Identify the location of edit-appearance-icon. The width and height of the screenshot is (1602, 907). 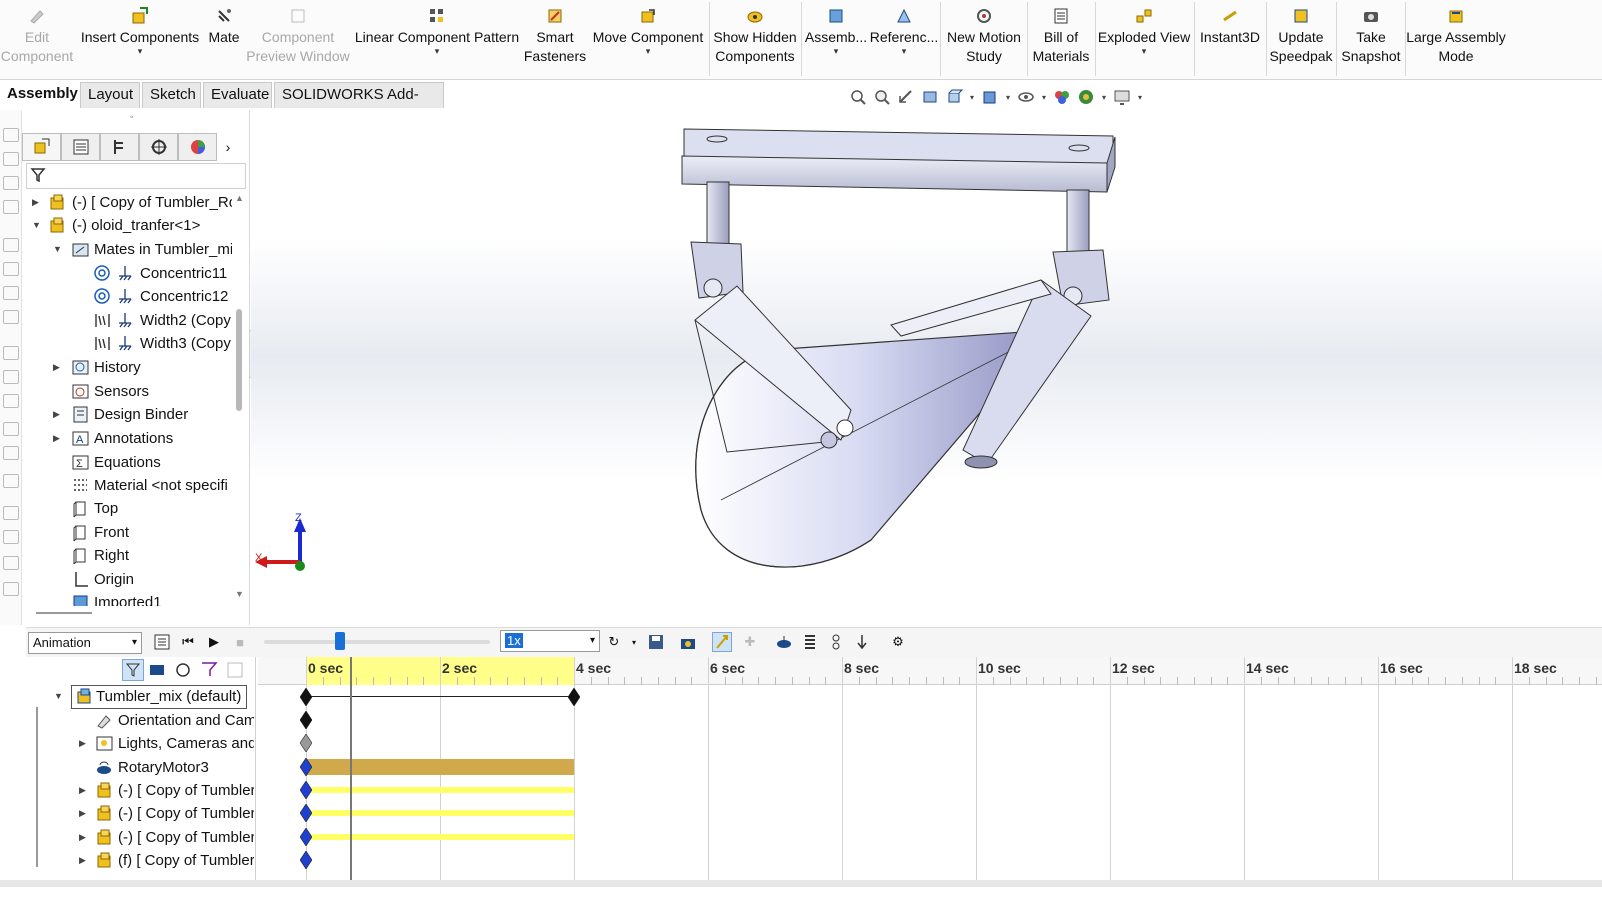
(1062, 97).